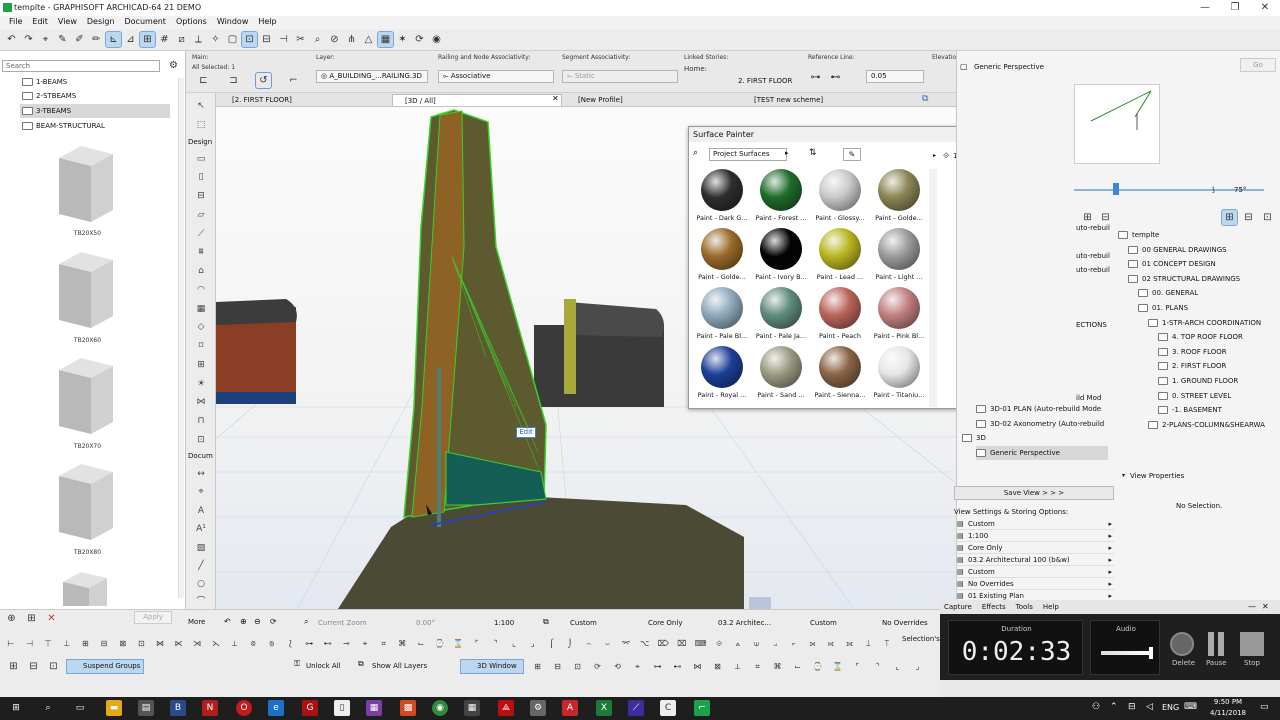 Image resolution: width=1280 pixels, height=720 pixels. I want to click on edit-tool-icon: ⌧, so click(682, 643).